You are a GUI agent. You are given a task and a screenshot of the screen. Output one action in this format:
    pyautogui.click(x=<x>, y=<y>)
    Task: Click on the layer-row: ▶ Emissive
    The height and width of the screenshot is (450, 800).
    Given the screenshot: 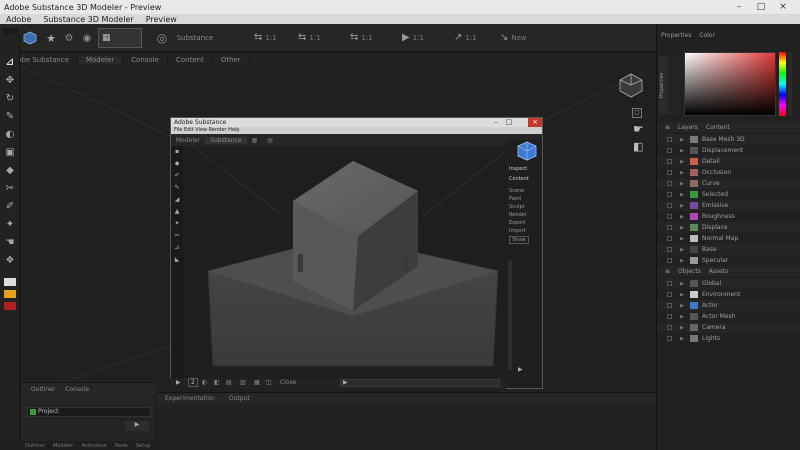 What is the action you would take?
    pyautogui.click(x=728, y=205)
    